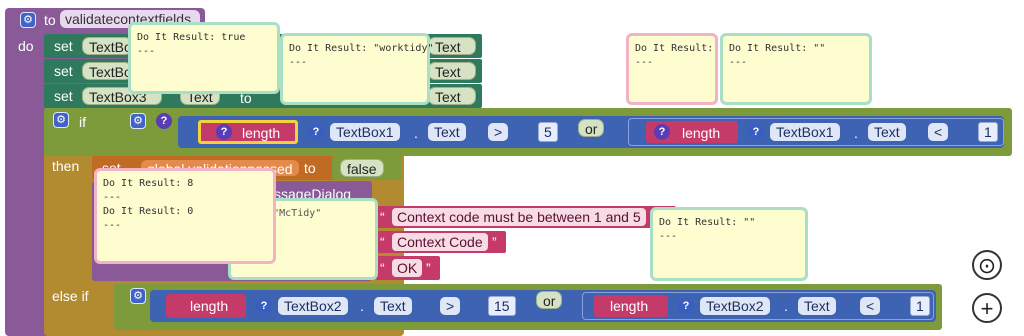  What do you see at coordinates (817, 306) in the screenshot?
I see `cond4-prop: Text` at bounding box center [817, 306].